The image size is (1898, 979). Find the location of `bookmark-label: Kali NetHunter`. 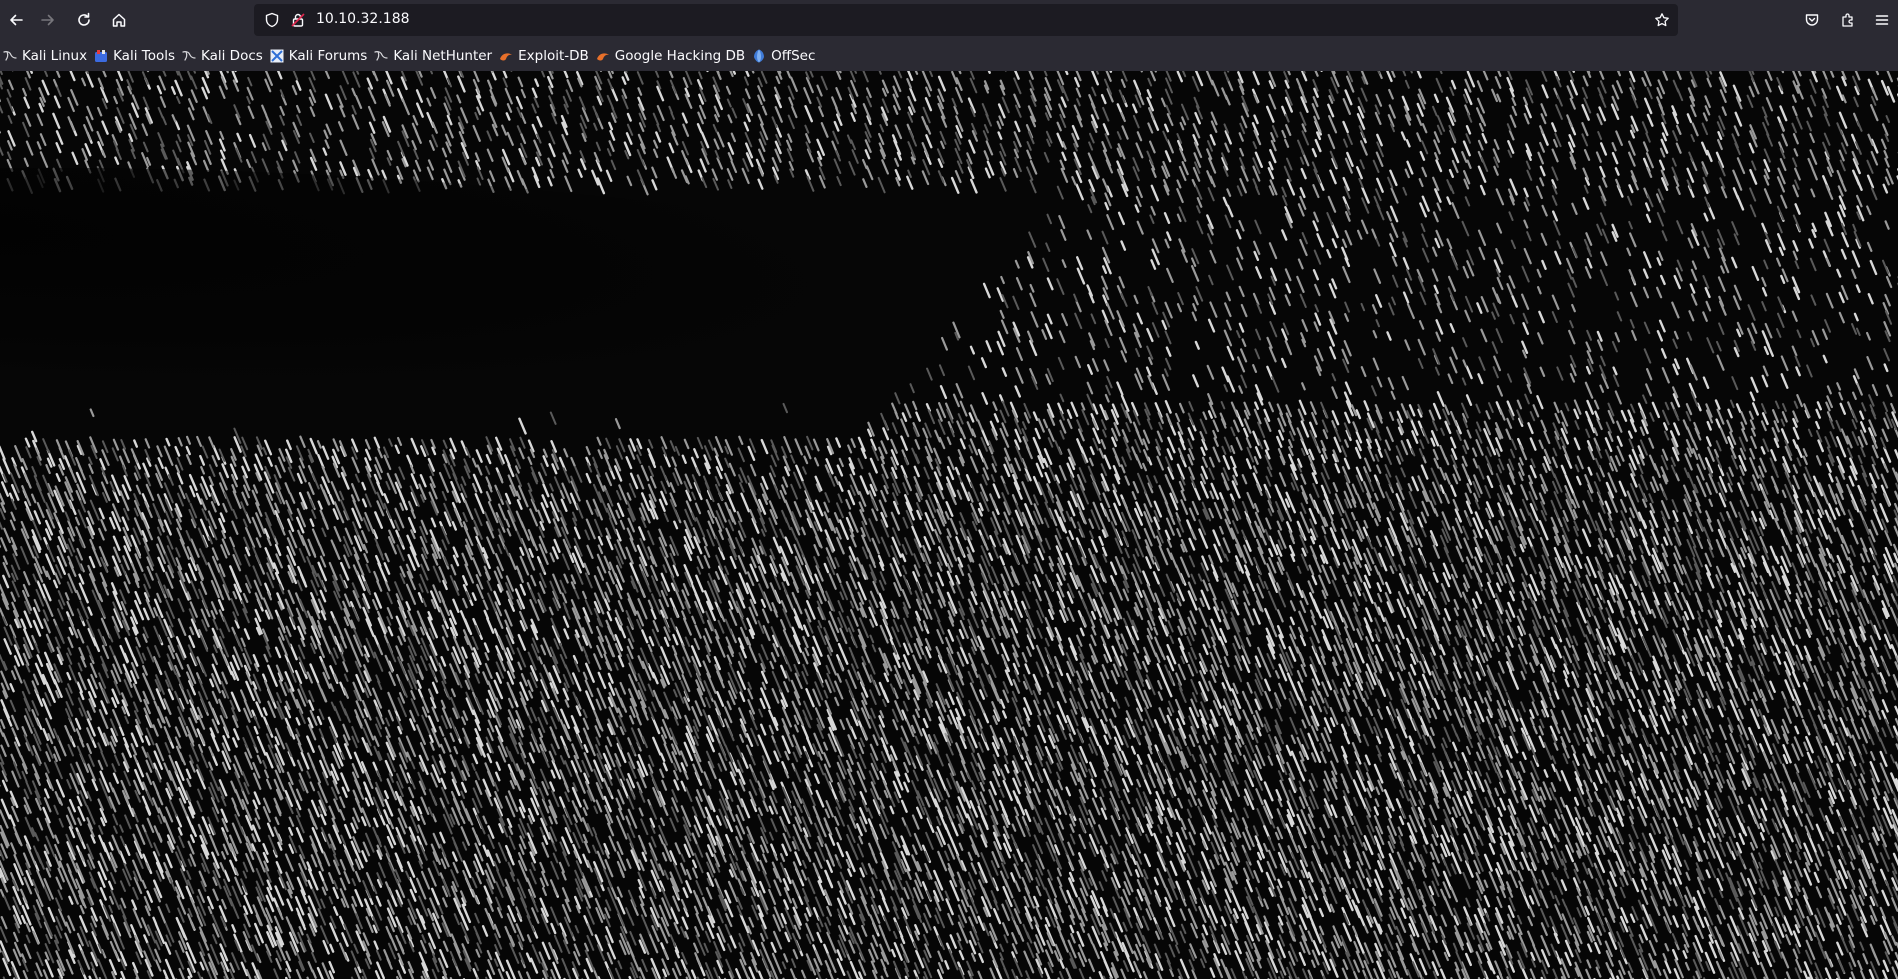

bookmark-label: Kali NetHunter is located at coordinates (443, 56).